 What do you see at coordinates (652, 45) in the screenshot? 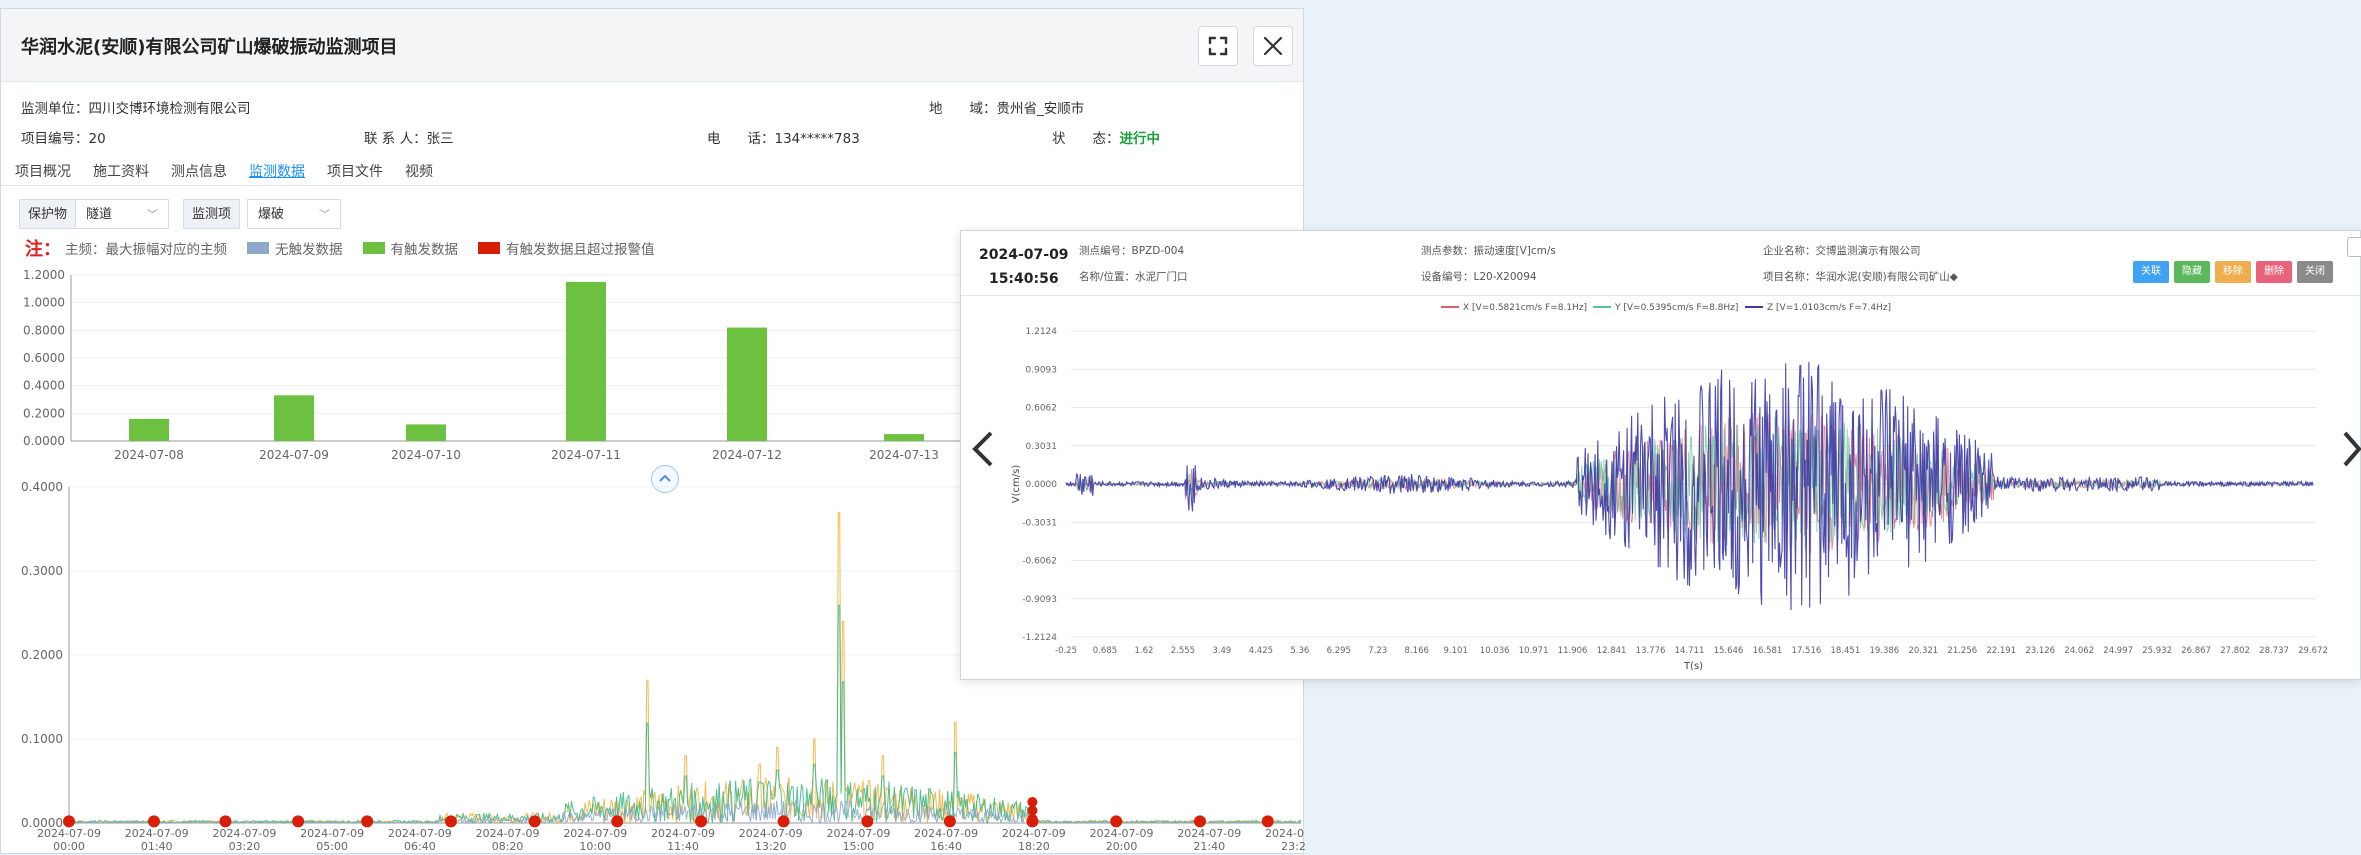
I see `main-header: 华润水泥(安顺)有限公司矿山爆破振动监测项目` at bounding box center [652, 45].